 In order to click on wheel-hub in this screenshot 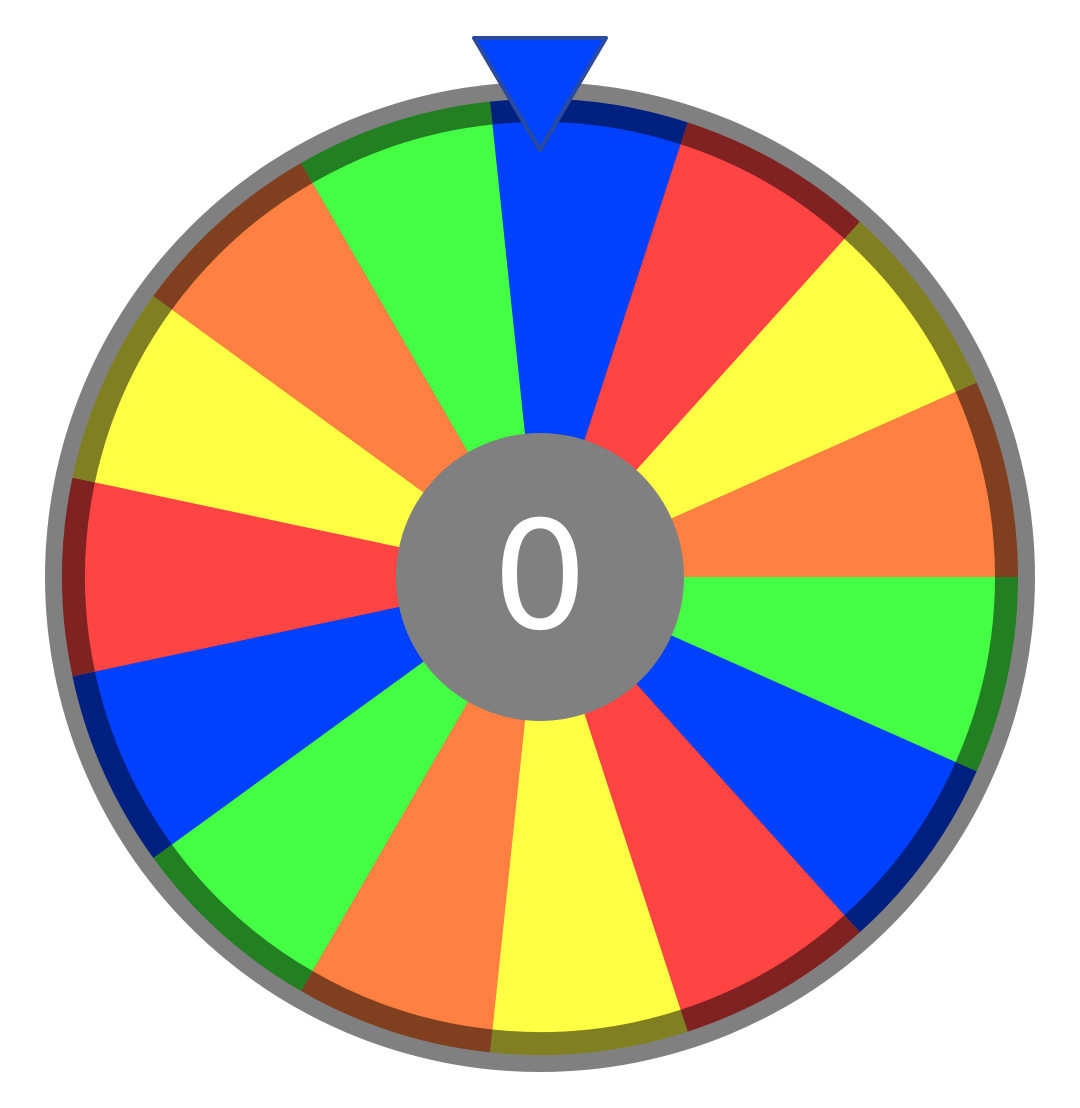, I will do `click(540, 577)`.